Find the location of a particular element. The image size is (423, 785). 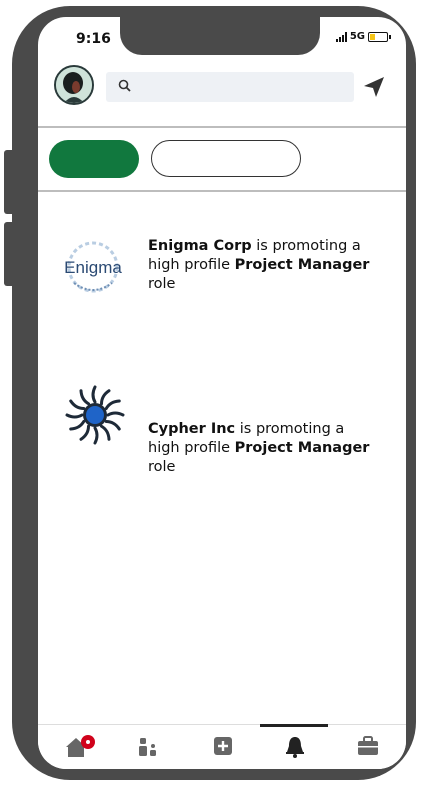

bell-icon is located at coordinates (295, 747).